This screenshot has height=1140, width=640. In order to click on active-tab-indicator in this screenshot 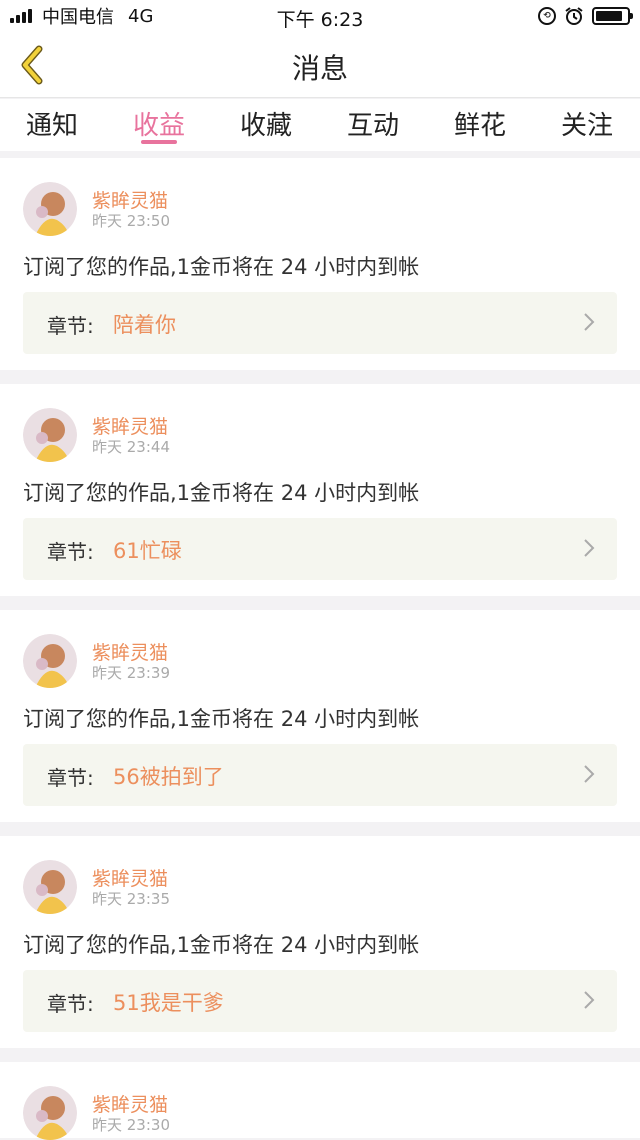, I will do `click(159, 142)`.